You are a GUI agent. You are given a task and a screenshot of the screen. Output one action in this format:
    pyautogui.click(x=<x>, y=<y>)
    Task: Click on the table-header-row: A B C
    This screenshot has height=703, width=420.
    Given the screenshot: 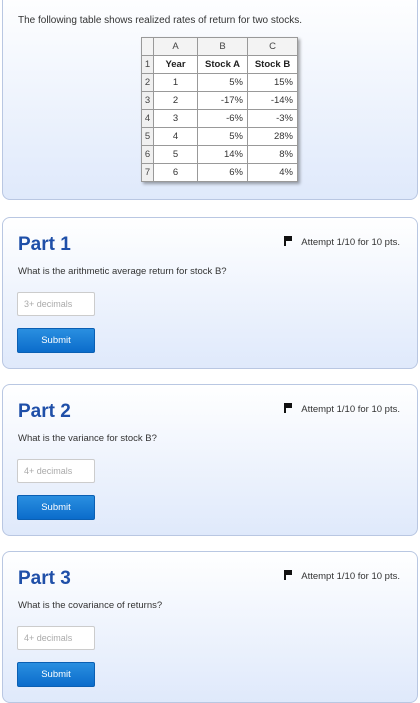 What is the action you would take?
    pyautogui.click(x=219, y=46)
    